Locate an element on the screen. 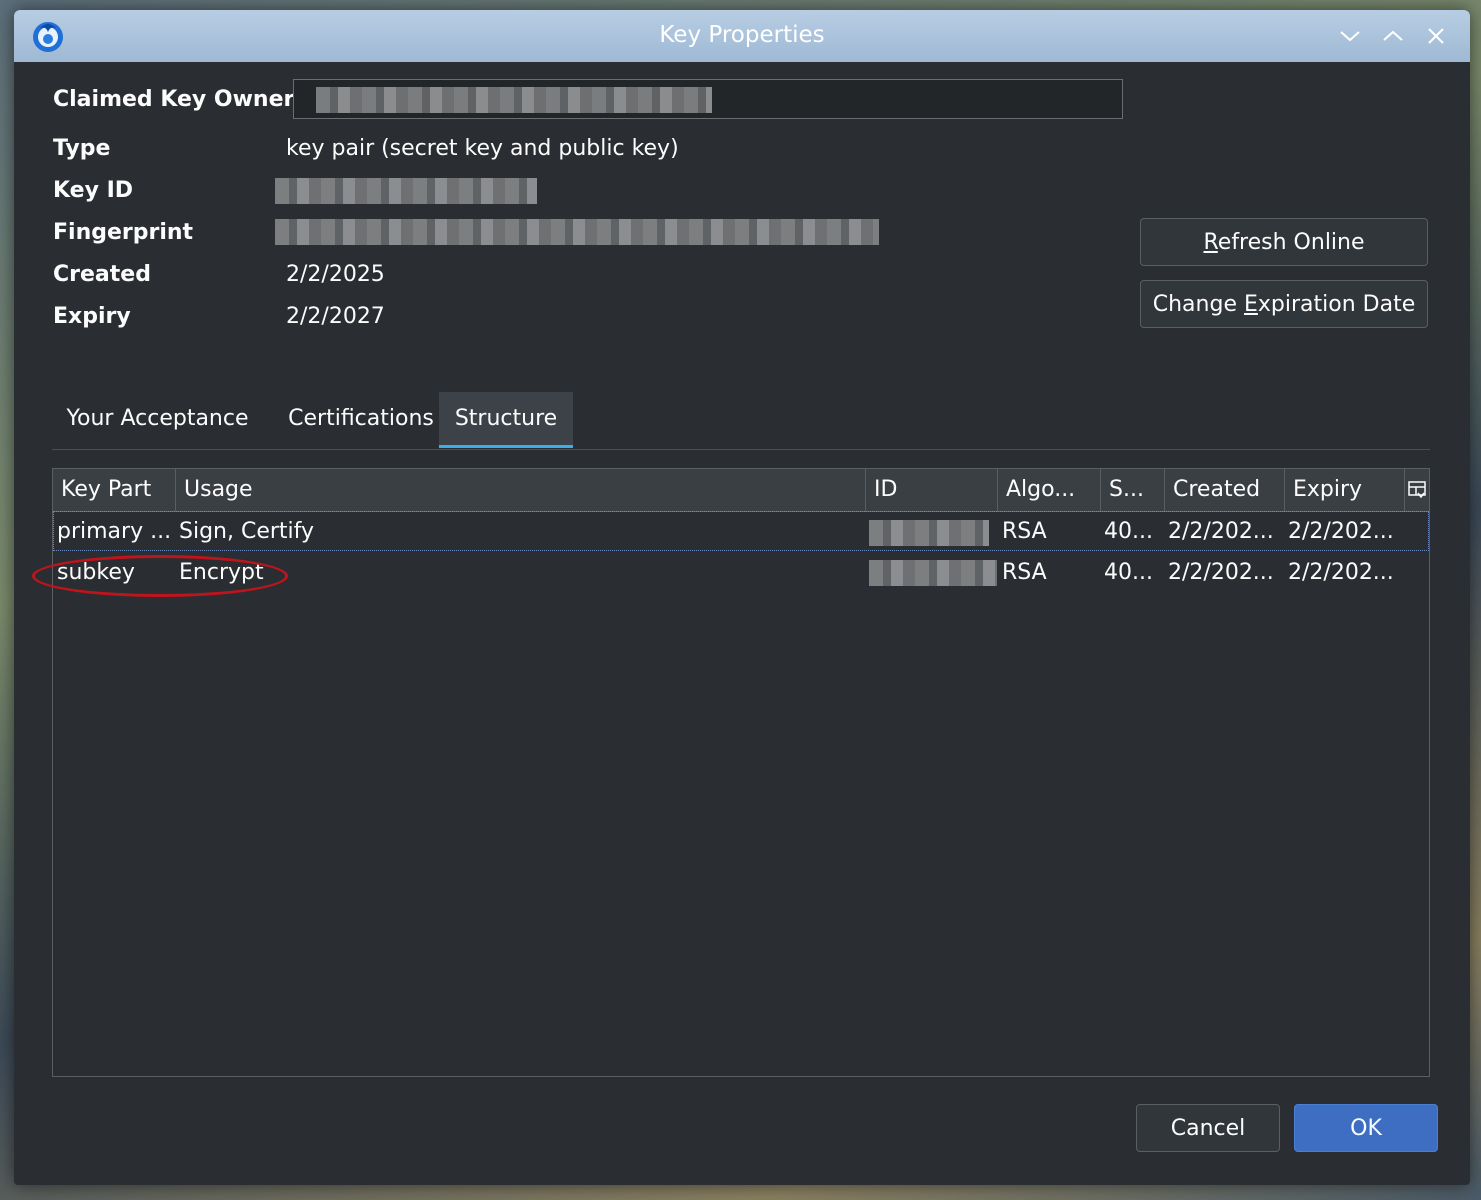 This screenshot has height=1200, width=1481. column-header-id: ID is located at coordinates (932, 490).